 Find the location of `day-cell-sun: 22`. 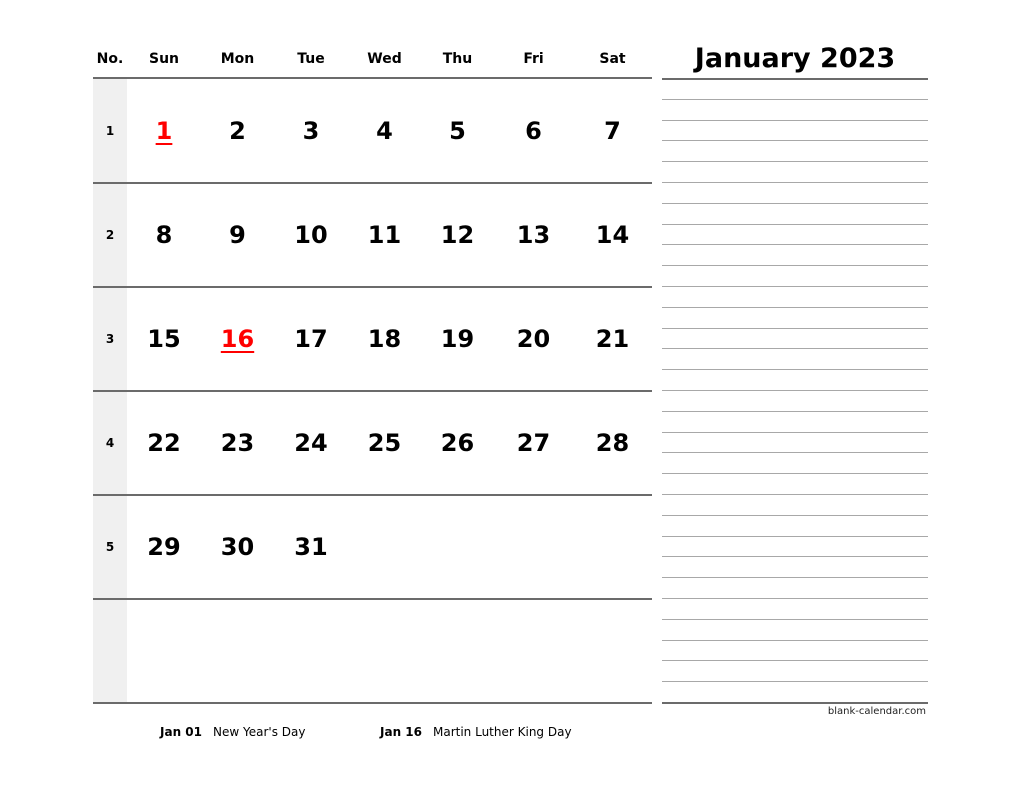

day-cell-sun: 22 is located at coordinates (164, 443).